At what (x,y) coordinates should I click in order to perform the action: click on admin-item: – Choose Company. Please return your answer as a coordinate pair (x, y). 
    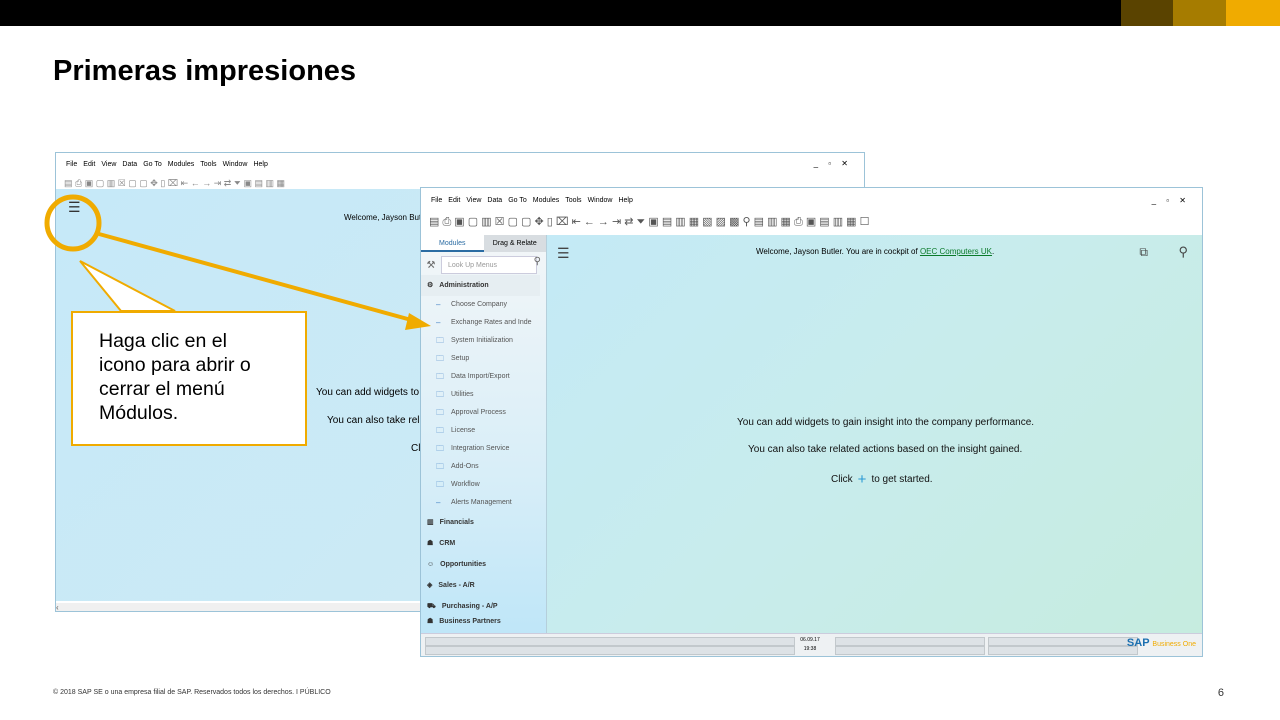
    Looking at the image, I should click on (483, 305).